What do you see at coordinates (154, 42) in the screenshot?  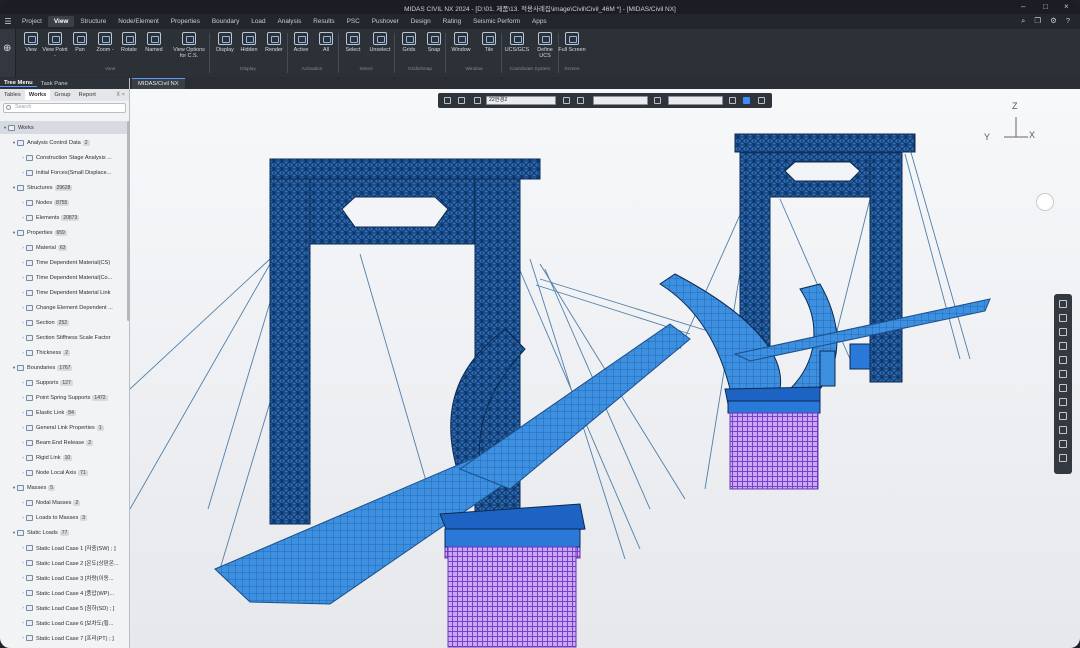 I see `named-button: Named` at bounding box center [154, 42].